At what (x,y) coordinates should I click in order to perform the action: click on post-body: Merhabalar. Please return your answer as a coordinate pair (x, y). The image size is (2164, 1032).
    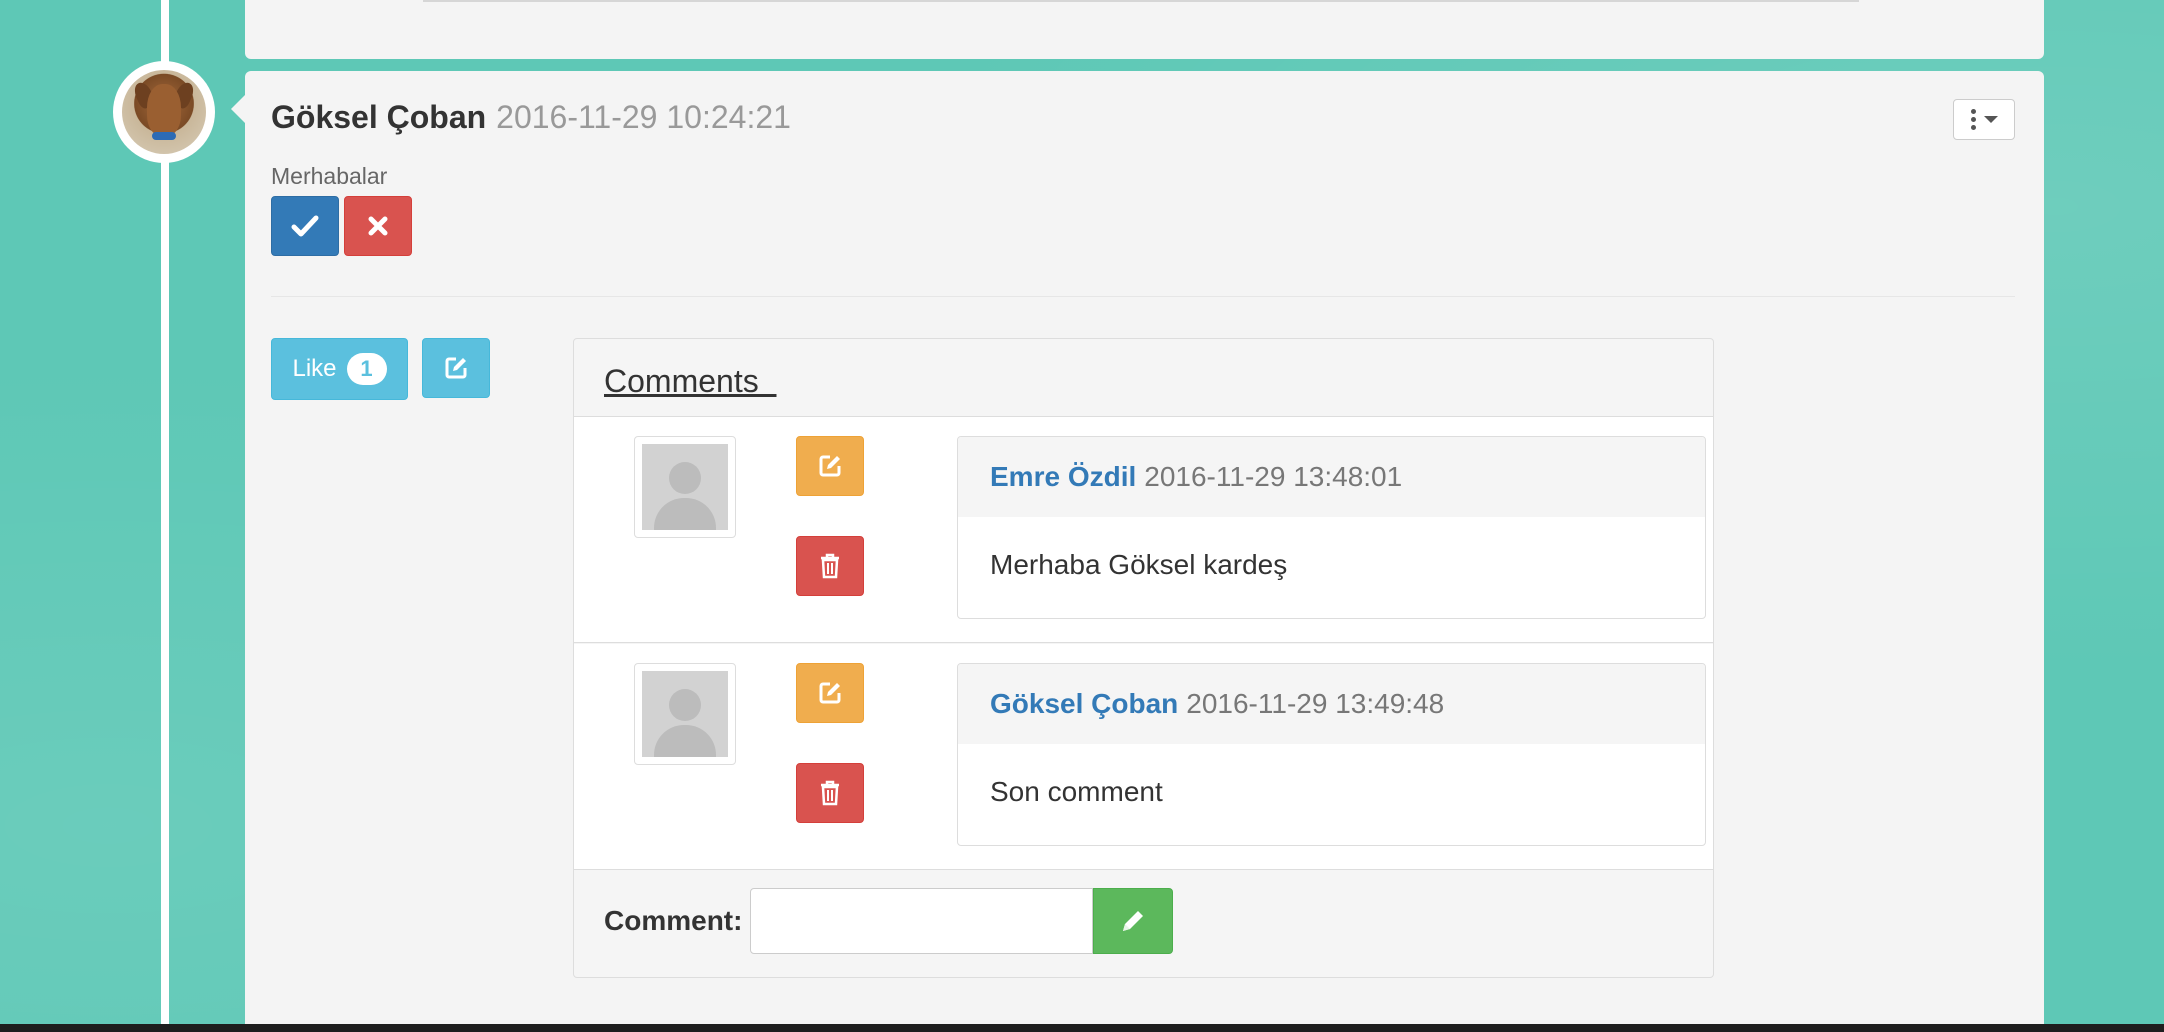
    Looking at the image, I should click on (329, 176).